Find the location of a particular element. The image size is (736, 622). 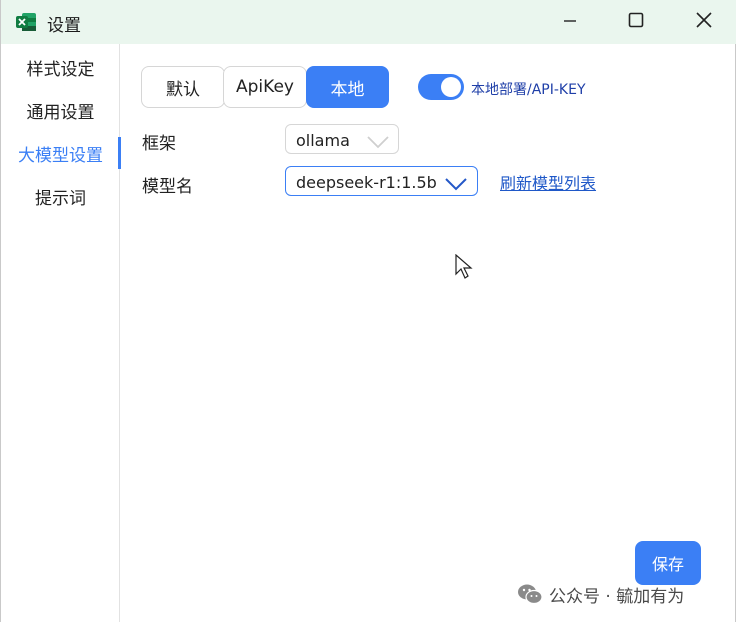

tab-local: 本地 is located at coordinates (347, 87).